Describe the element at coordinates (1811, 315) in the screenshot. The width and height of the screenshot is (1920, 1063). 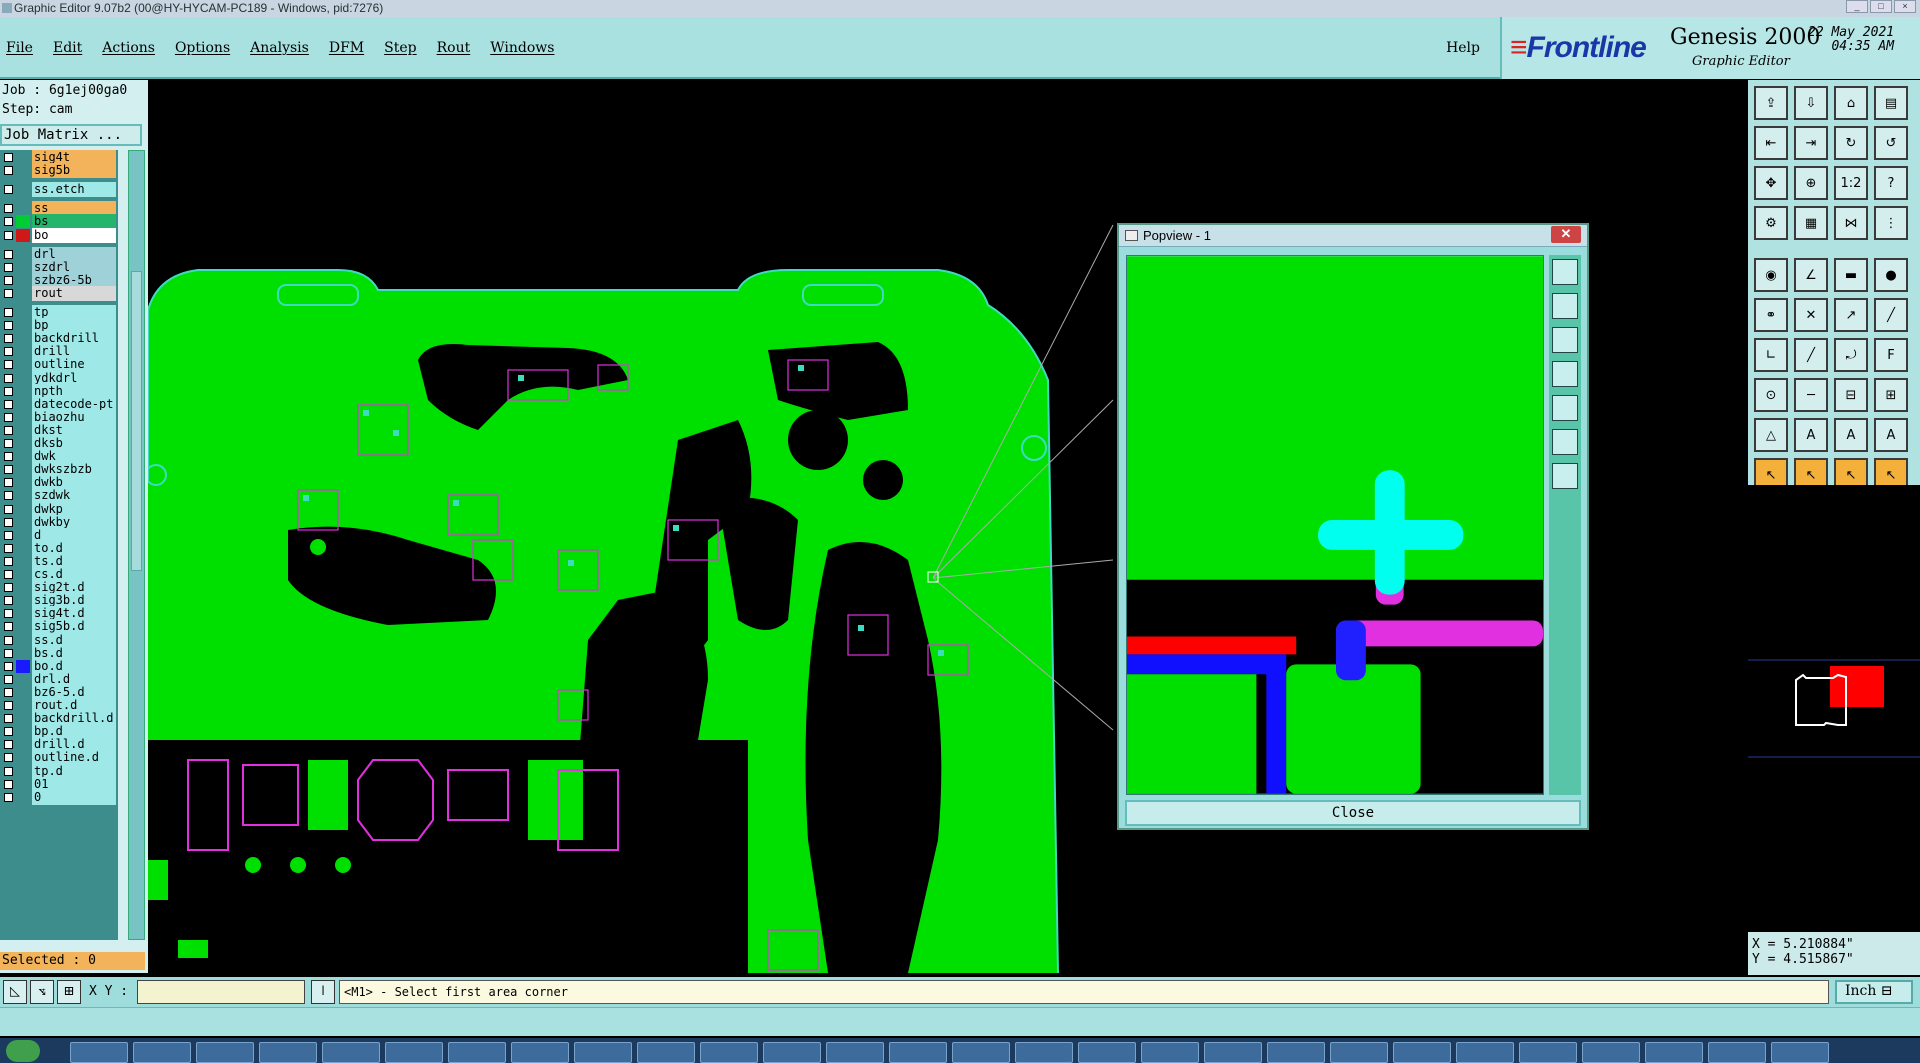
I see `cross-icon: ✕` at that location.